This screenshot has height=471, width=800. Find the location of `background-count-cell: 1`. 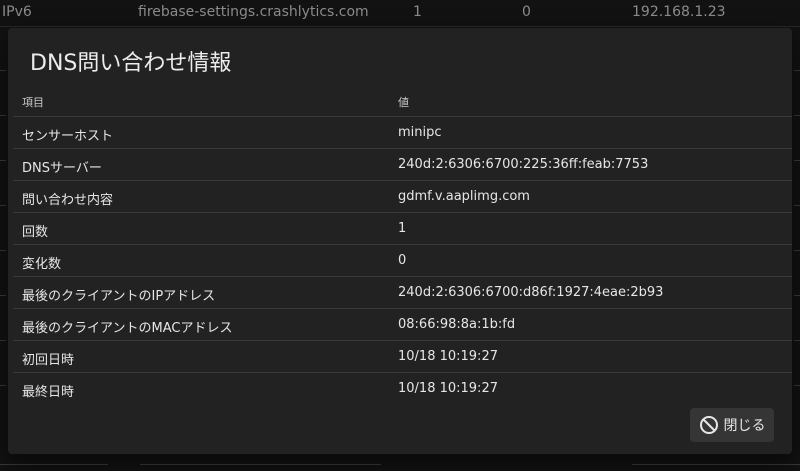

background-count-cell: 1 is located at coordinates (417, 12).